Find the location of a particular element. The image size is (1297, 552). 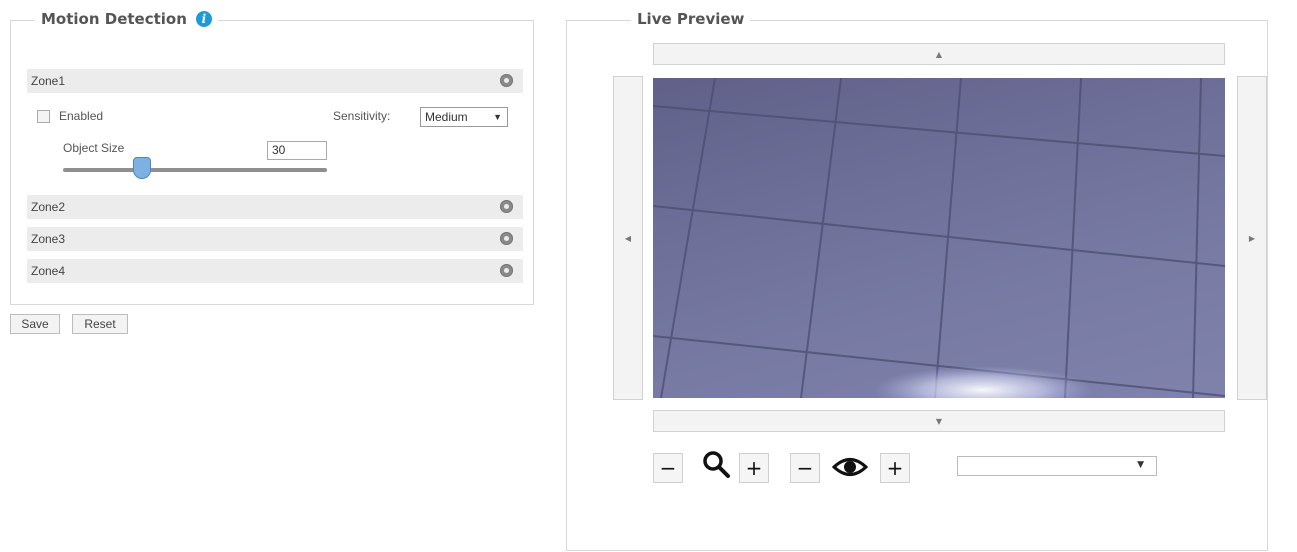

object-size-slider-handle is located at coordinates (142, 168).